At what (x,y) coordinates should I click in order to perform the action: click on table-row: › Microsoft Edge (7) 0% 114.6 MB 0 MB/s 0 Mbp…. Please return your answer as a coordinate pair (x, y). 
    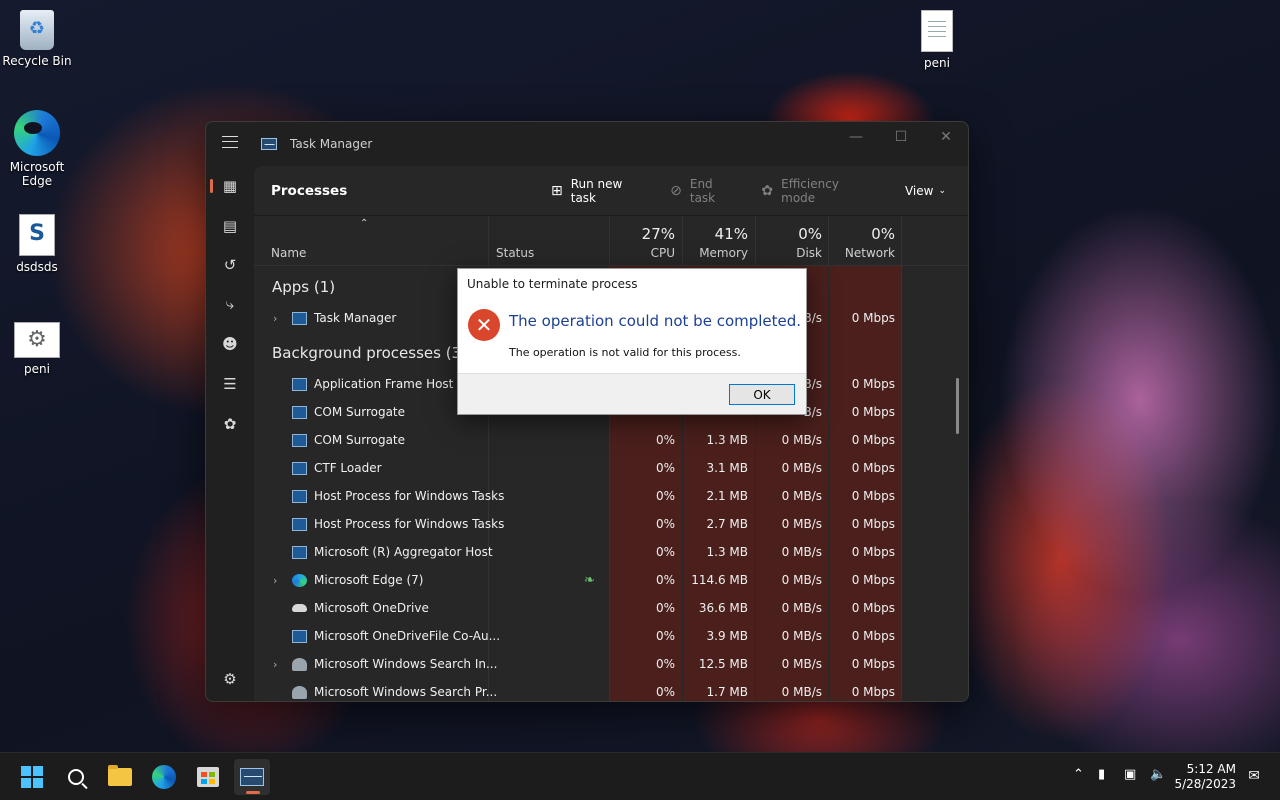
    Looking at the image, I should click on (611, 580).